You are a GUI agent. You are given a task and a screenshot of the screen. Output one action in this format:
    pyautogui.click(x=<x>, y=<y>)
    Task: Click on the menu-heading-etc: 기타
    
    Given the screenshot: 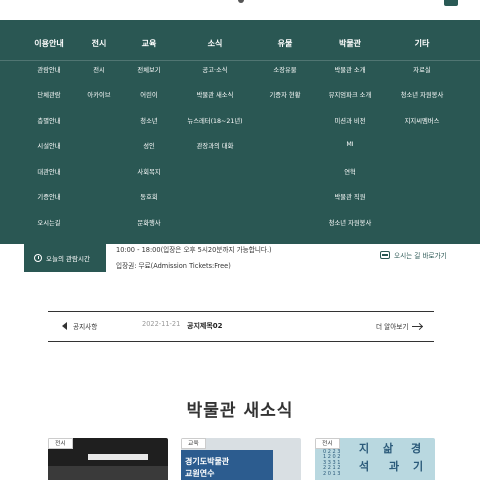 What is the action you would take?
    pyautogui.click(x=422, y=43)
    